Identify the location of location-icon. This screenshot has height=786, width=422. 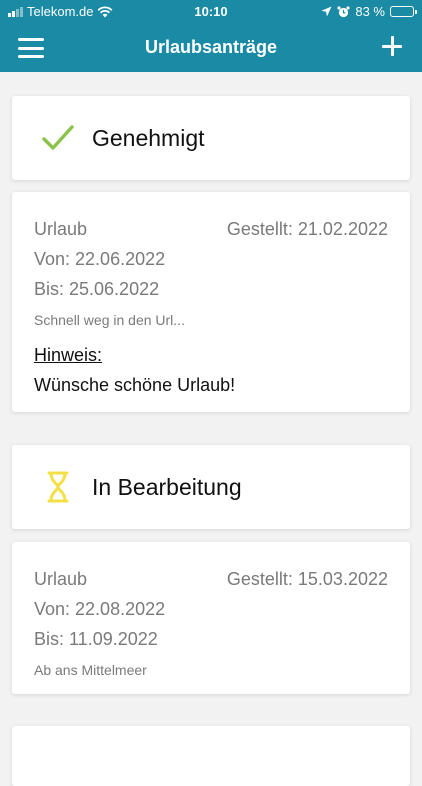
(326, 11).